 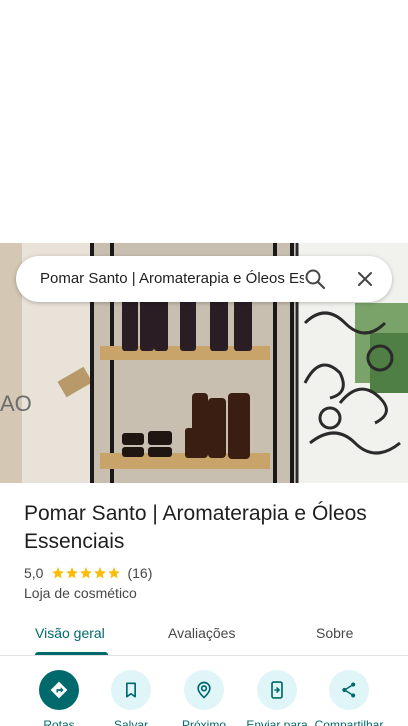 What do you see at coordinates (203, 722) in the screenshot?
I see `nearby-label: Próximo` at bounding box center [203, 722].